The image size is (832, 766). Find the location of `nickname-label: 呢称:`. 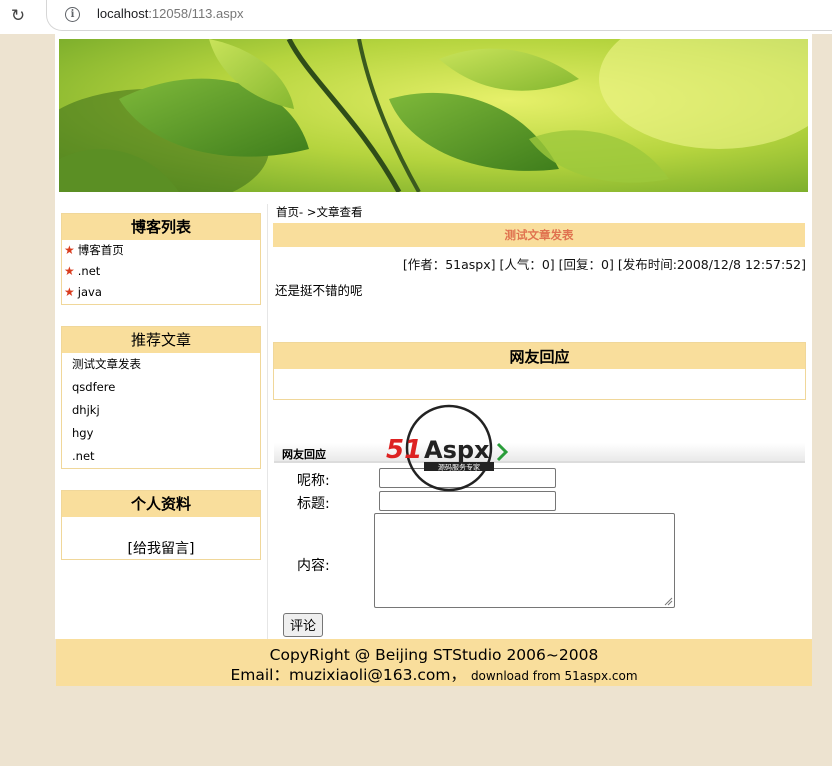

nickname-label: 呢称: is located at coordinates (313, 481).